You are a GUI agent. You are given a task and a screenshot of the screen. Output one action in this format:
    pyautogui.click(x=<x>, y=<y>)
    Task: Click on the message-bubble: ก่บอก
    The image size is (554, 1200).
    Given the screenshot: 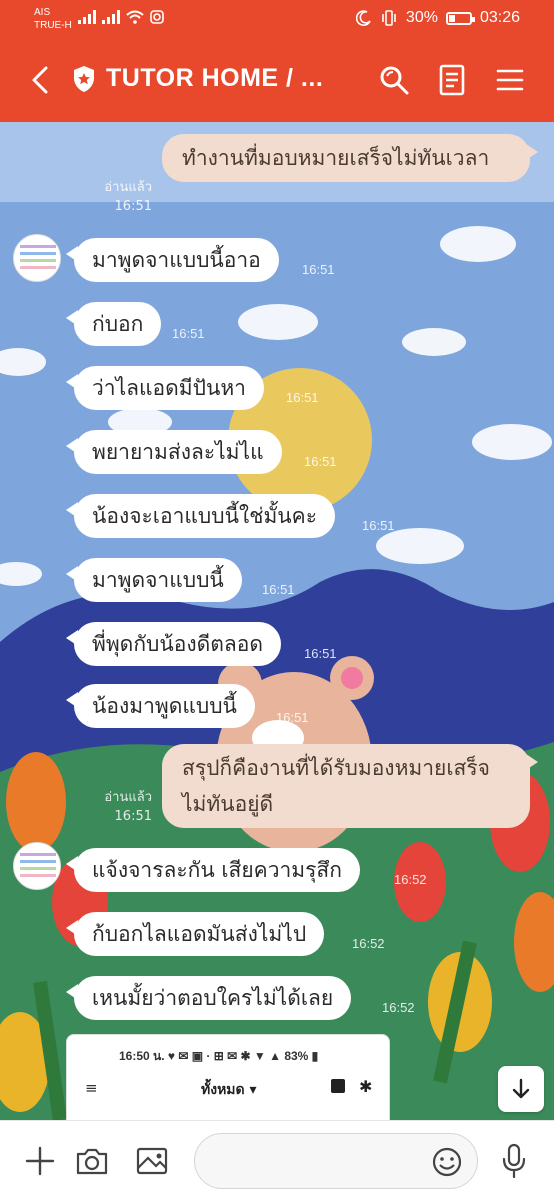 What is the action you would take?
    pyautogui.click(x=113, y=324)
    